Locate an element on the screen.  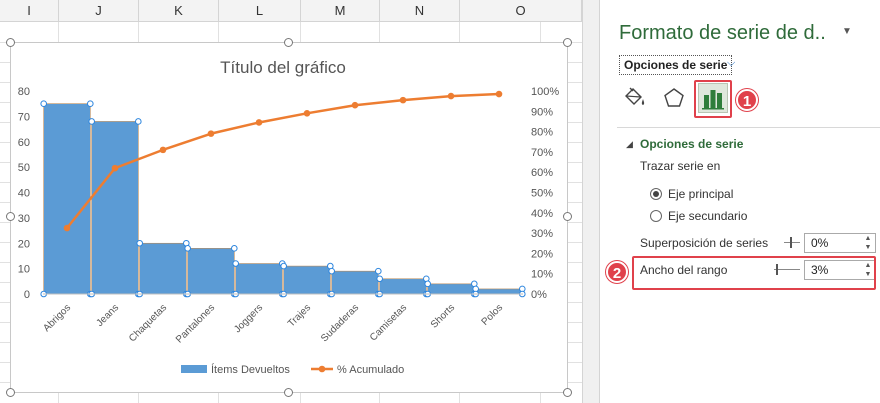
y-axis-tick-label: 80 is located at coordinates (24, 92).